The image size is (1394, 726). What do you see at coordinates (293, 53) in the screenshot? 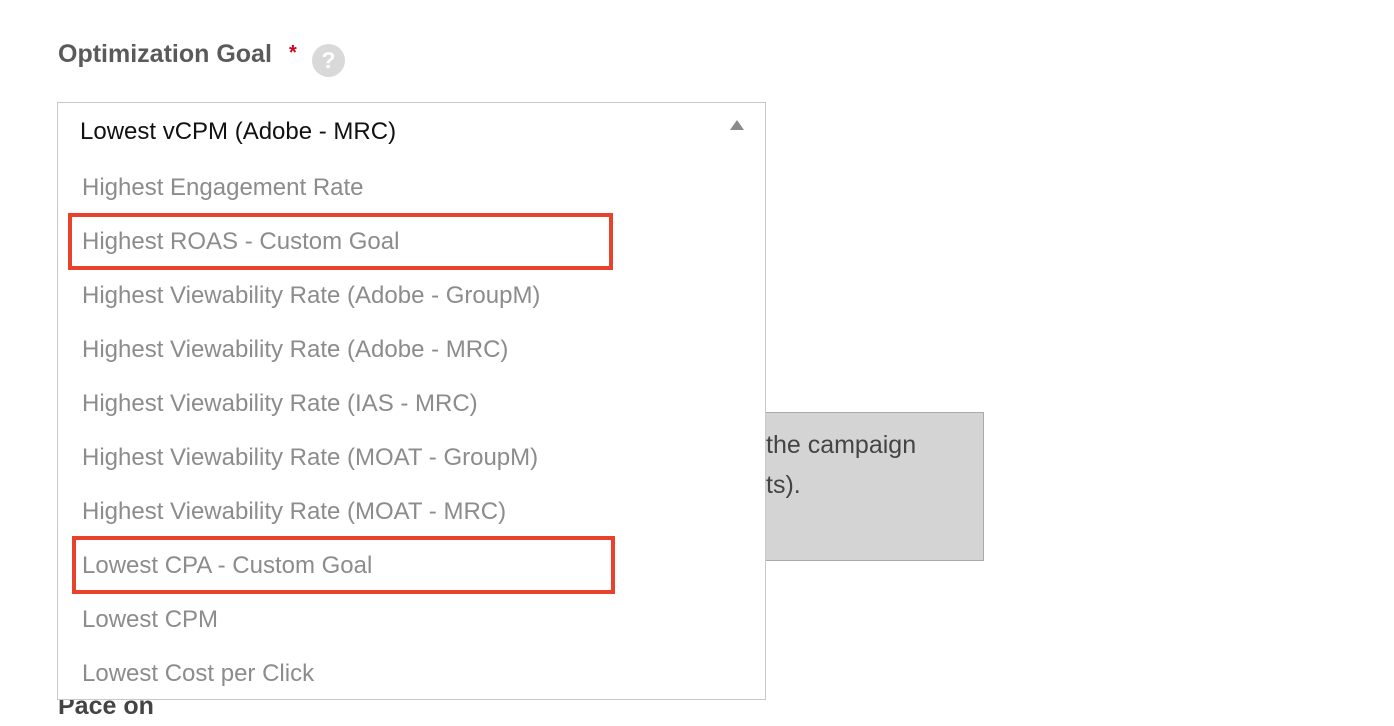
I see `required-asterisk: *` at bounding box center [293, 53].